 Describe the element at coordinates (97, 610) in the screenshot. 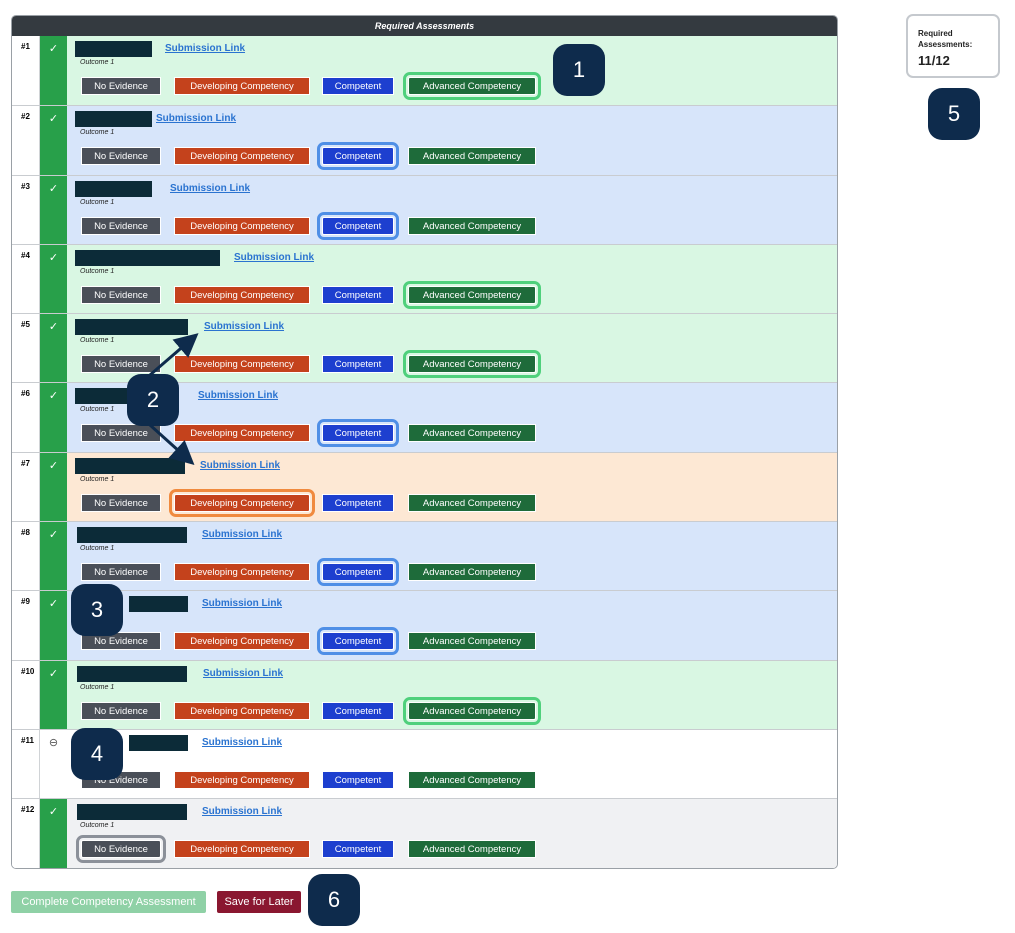

I see `annotation-badge-3: 3` at that location.